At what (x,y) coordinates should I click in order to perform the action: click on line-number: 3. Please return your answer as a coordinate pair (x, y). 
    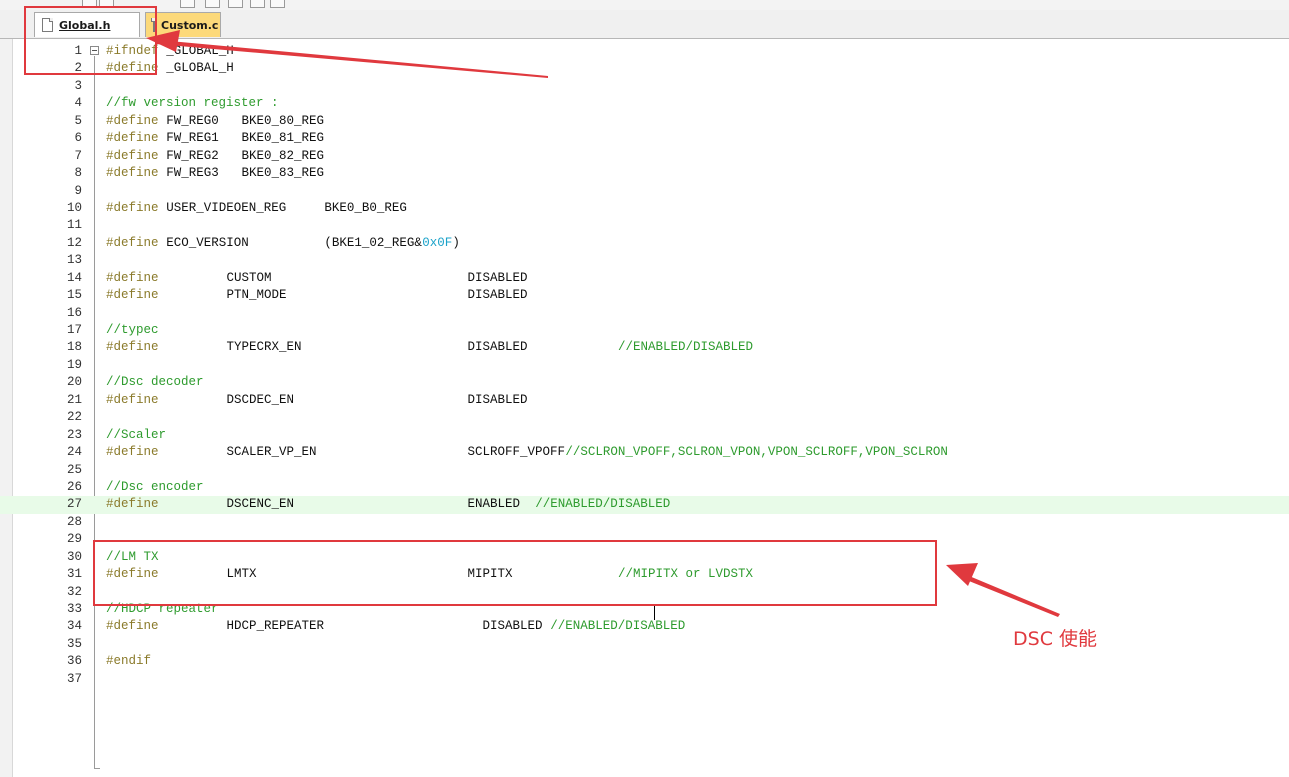
    Looking at the image, I should click on (78, 85).